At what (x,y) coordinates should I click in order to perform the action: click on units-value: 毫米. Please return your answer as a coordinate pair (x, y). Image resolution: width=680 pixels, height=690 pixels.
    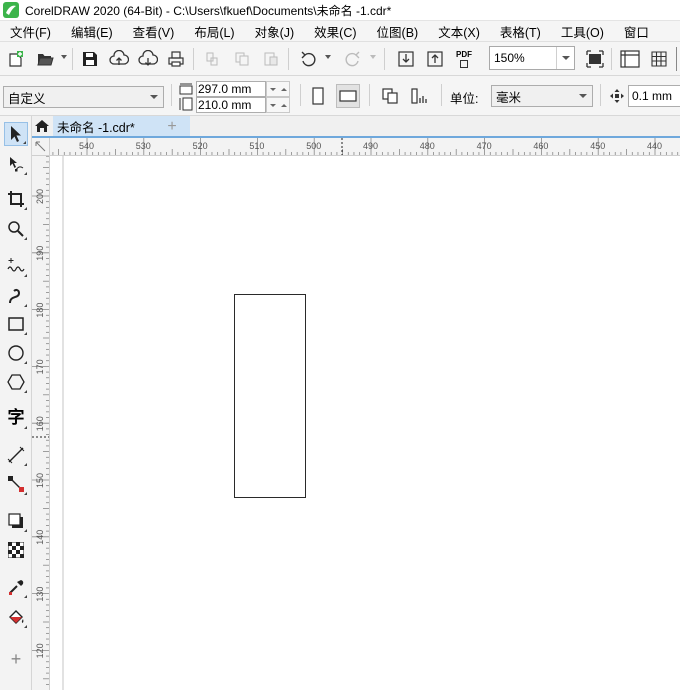
    Looking at the image, I should click on (535, 96).